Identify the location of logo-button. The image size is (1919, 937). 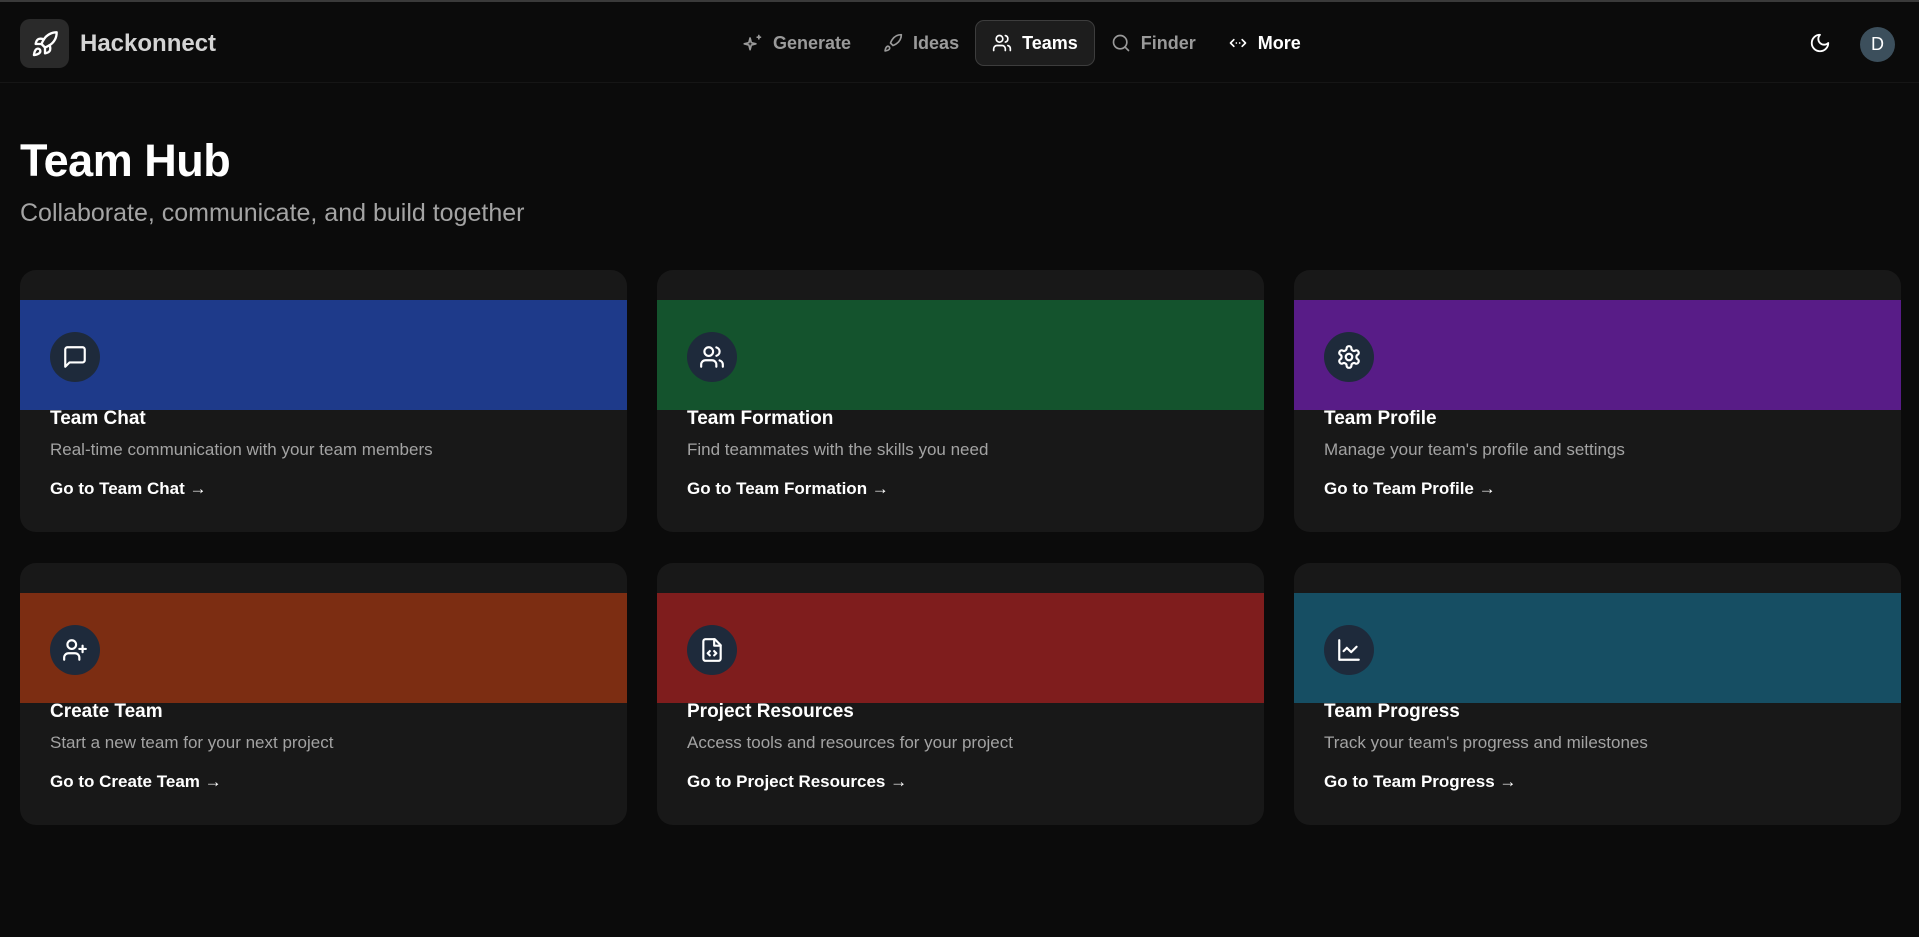
(44, 43).